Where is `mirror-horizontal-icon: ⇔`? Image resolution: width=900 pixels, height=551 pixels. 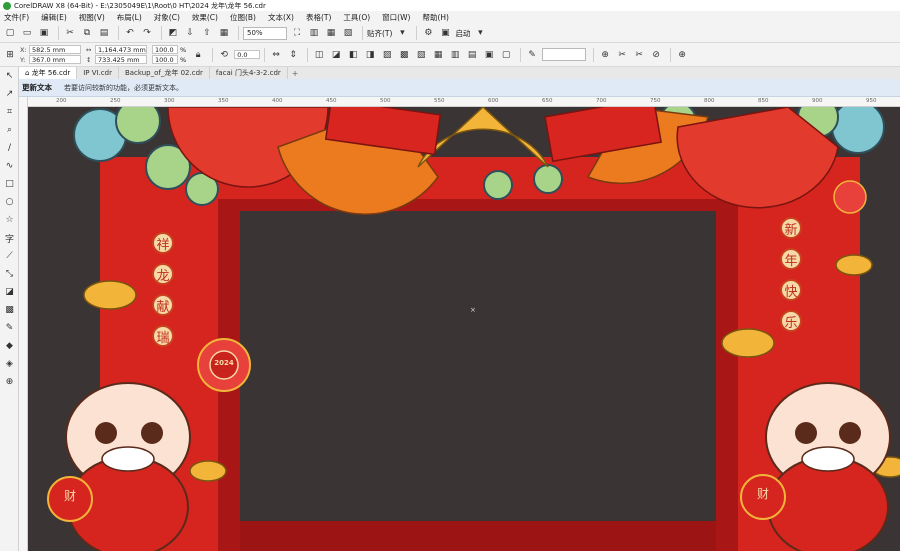 mirror-horizontal-icon: ⇔ is located at coordinates (276, 55).